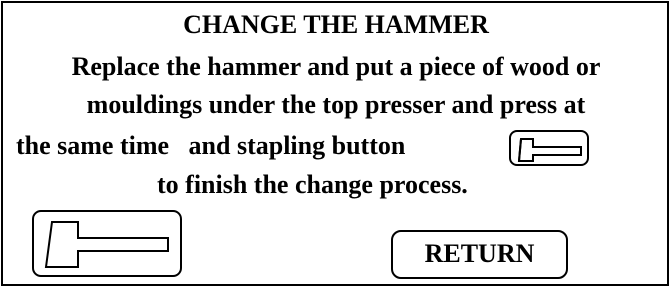  I want to click on instruction-line-4: to finish the change process., so click(312, 184).